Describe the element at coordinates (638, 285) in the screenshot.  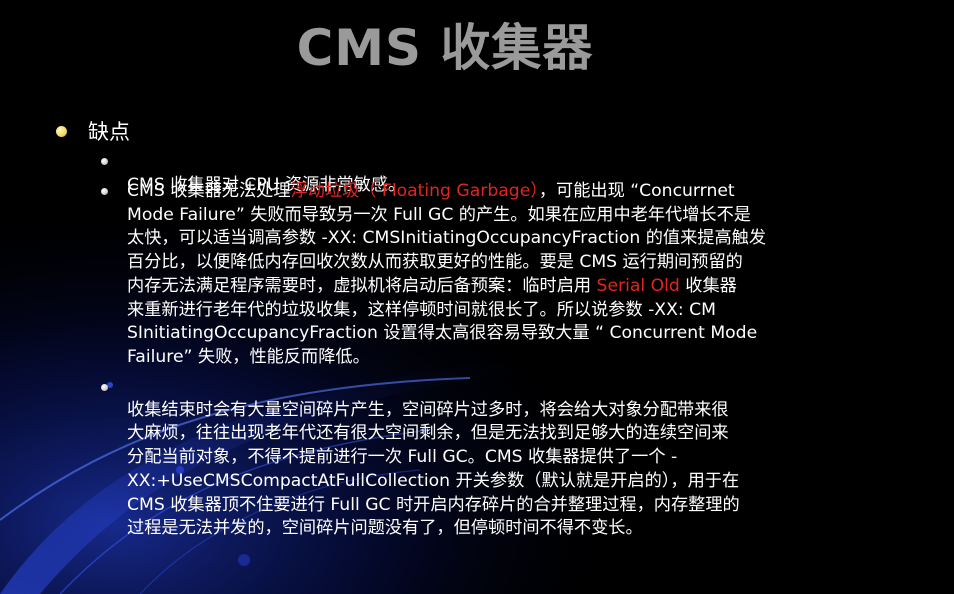
I see `highlight-term: Serial Old` at that location.